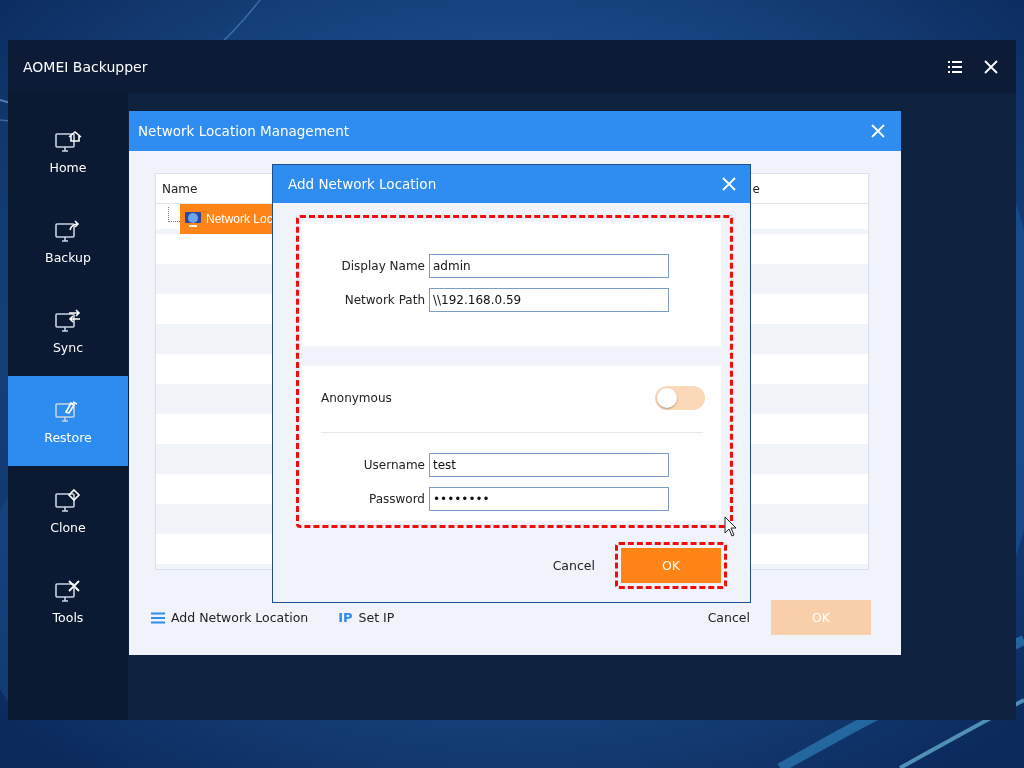  I want to click on menu-icon, so click(955, 66).